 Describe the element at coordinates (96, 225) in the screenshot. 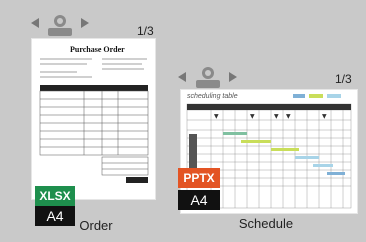

I see `document-name: Order` at that location.